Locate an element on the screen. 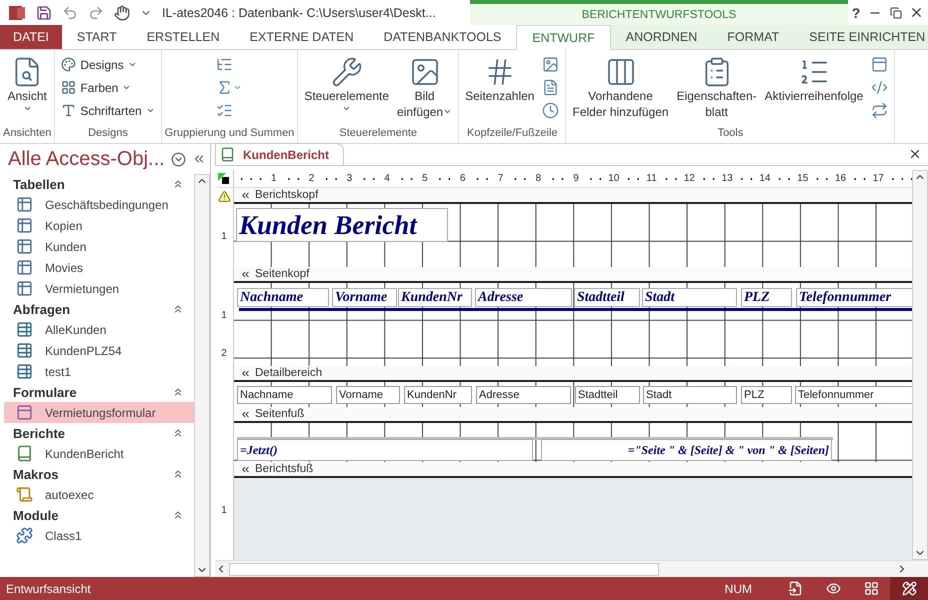 The height and width of the screenshot is (600, 928). table-icon is located at coordinates (24, 288).